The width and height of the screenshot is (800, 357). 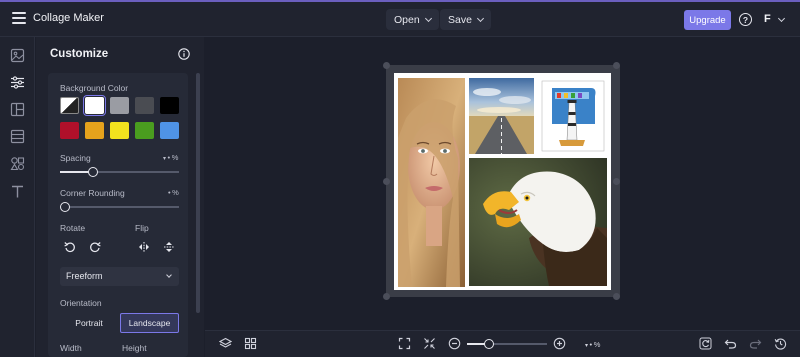 I want to click on height-label: Height, so click(x=134, y=348).